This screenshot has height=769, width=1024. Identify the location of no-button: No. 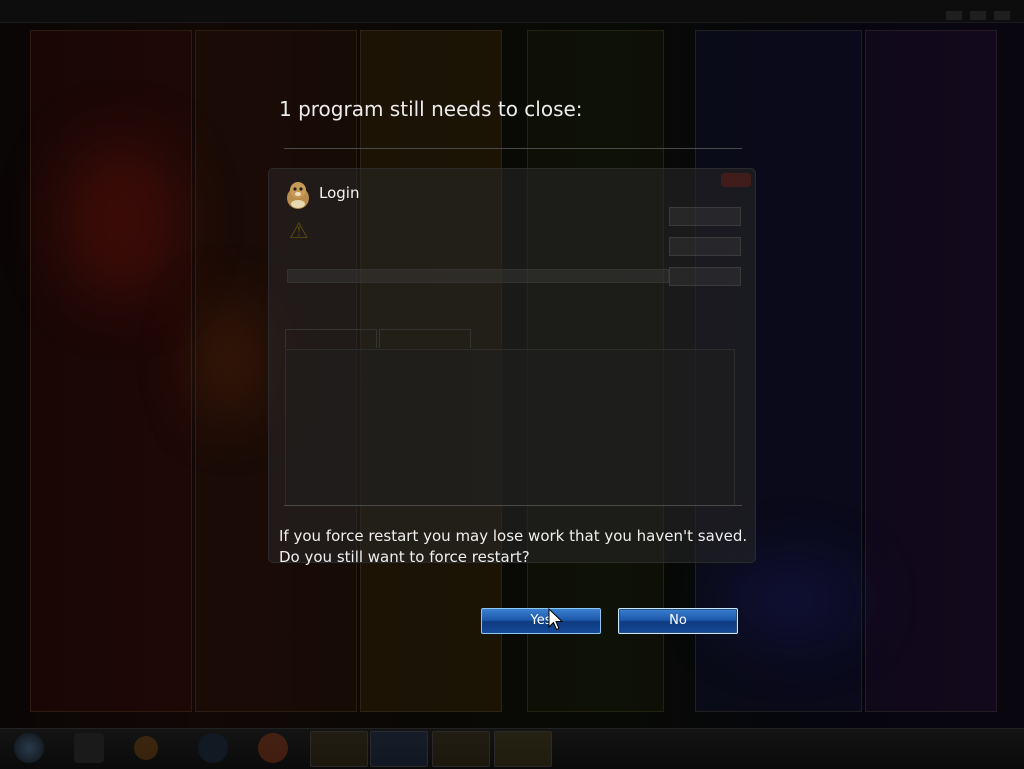
(678, 621).